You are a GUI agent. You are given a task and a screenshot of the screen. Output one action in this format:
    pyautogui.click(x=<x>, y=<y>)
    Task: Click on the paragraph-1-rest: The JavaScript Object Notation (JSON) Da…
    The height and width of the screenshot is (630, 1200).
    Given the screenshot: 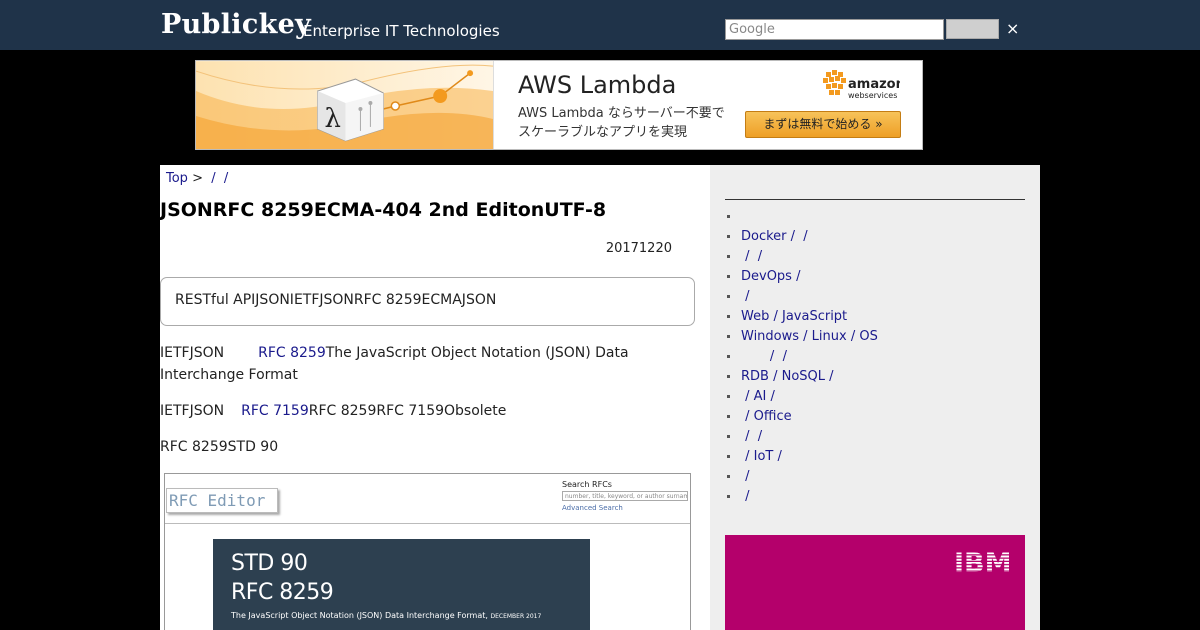 What is the action you would take?
    pyautogui.click(x=394, y=364)
    